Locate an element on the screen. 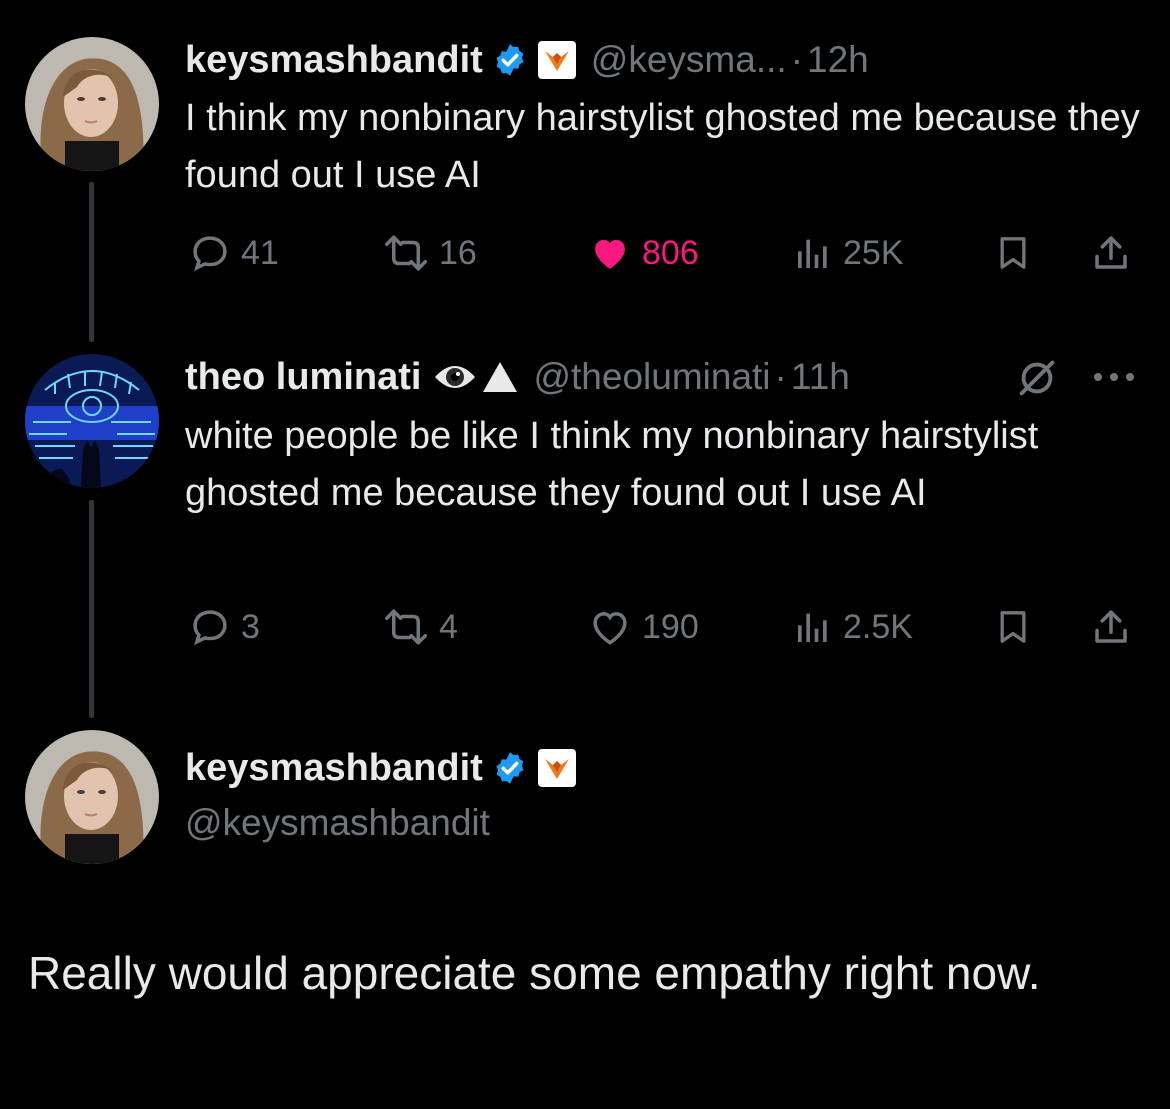 This screenshot has height=1109, width=1170. action-bar: 41 16 806 25K is located at coordinates (662, 253).